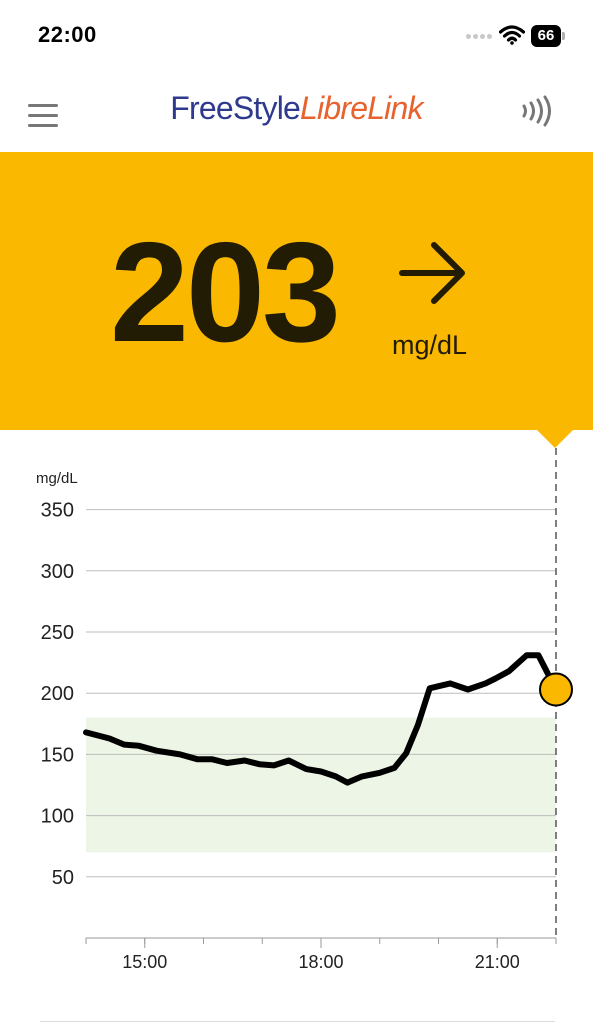 The height and width of the screenshot is (1024, 593). I want to click on current-reading-point, so click(556, 689).